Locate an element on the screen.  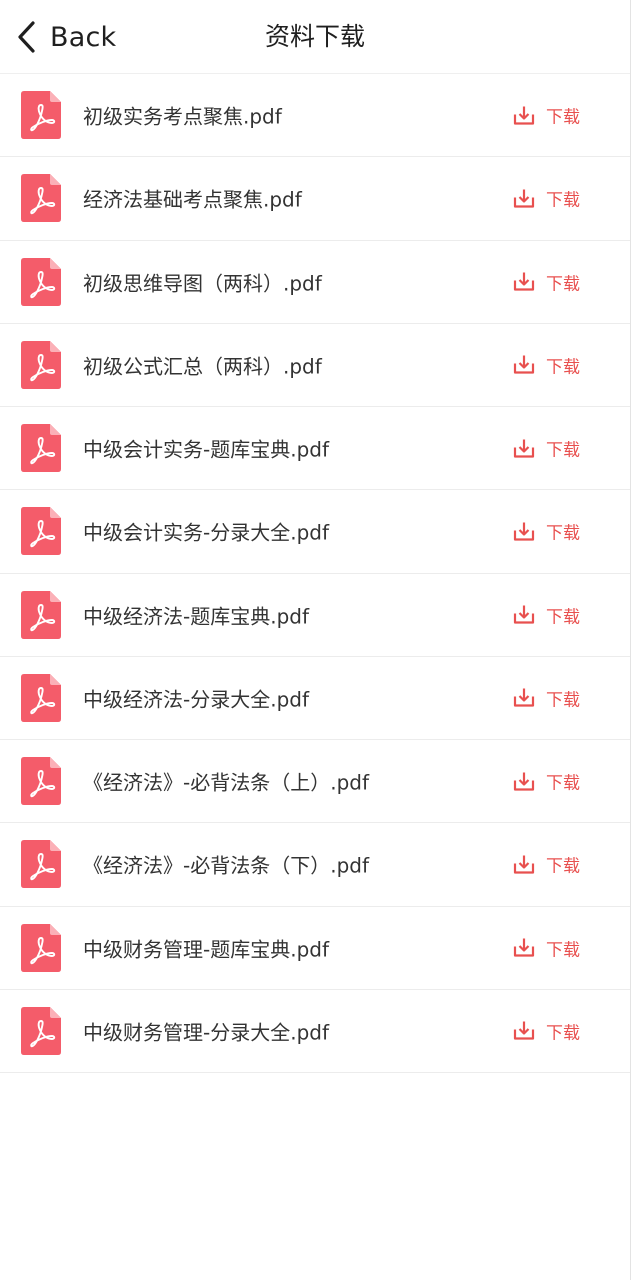
file-row: 《经济法》-必背法条（上）.pdf 下载 is located at coordinates (315, 782).